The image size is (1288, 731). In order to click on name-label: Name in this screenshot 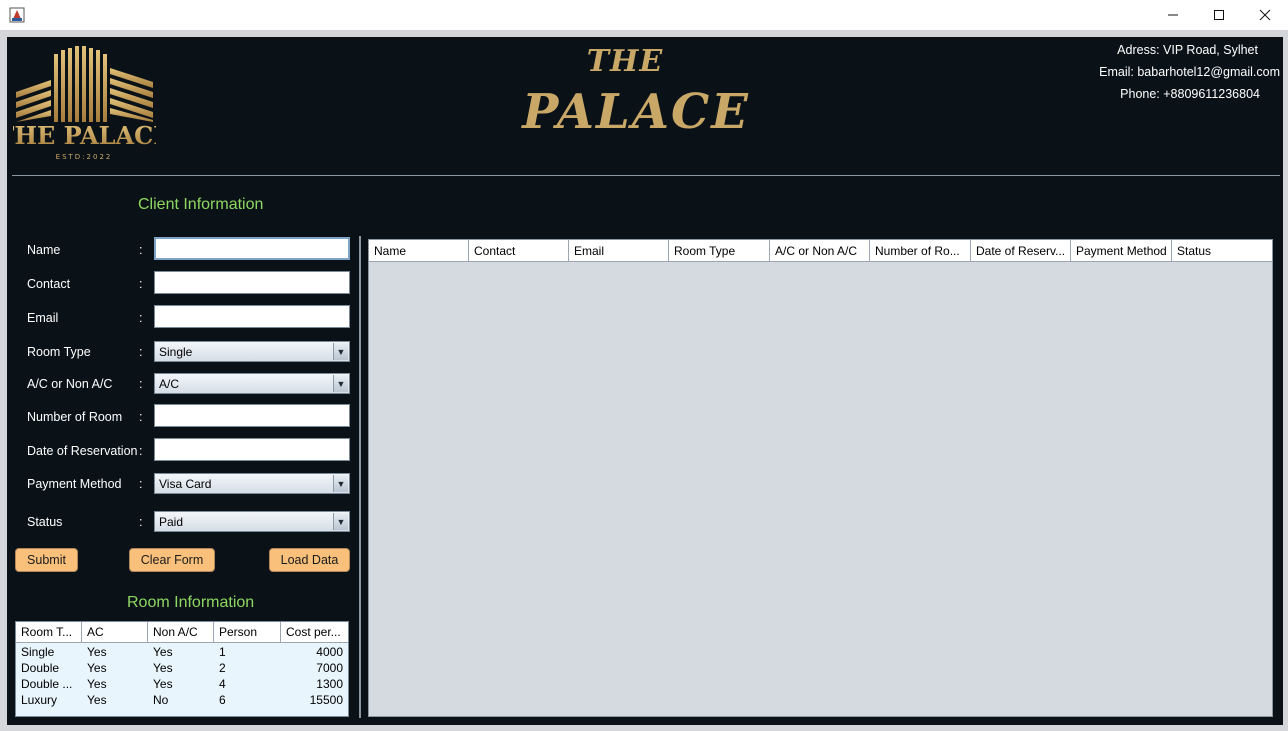, I will do `click(44, 250)`.